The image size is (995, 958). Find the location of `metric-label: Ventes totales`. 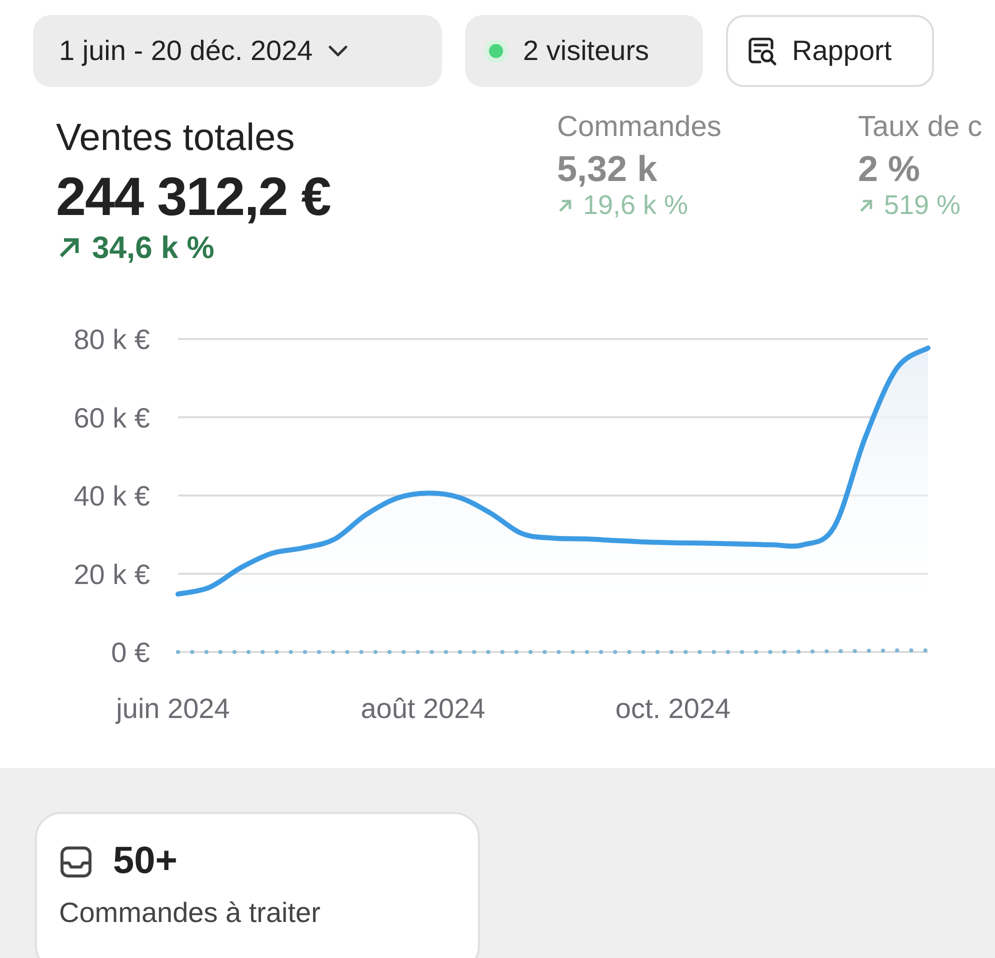

metric-label: Ventes totales is located at coordinates (175, 138).